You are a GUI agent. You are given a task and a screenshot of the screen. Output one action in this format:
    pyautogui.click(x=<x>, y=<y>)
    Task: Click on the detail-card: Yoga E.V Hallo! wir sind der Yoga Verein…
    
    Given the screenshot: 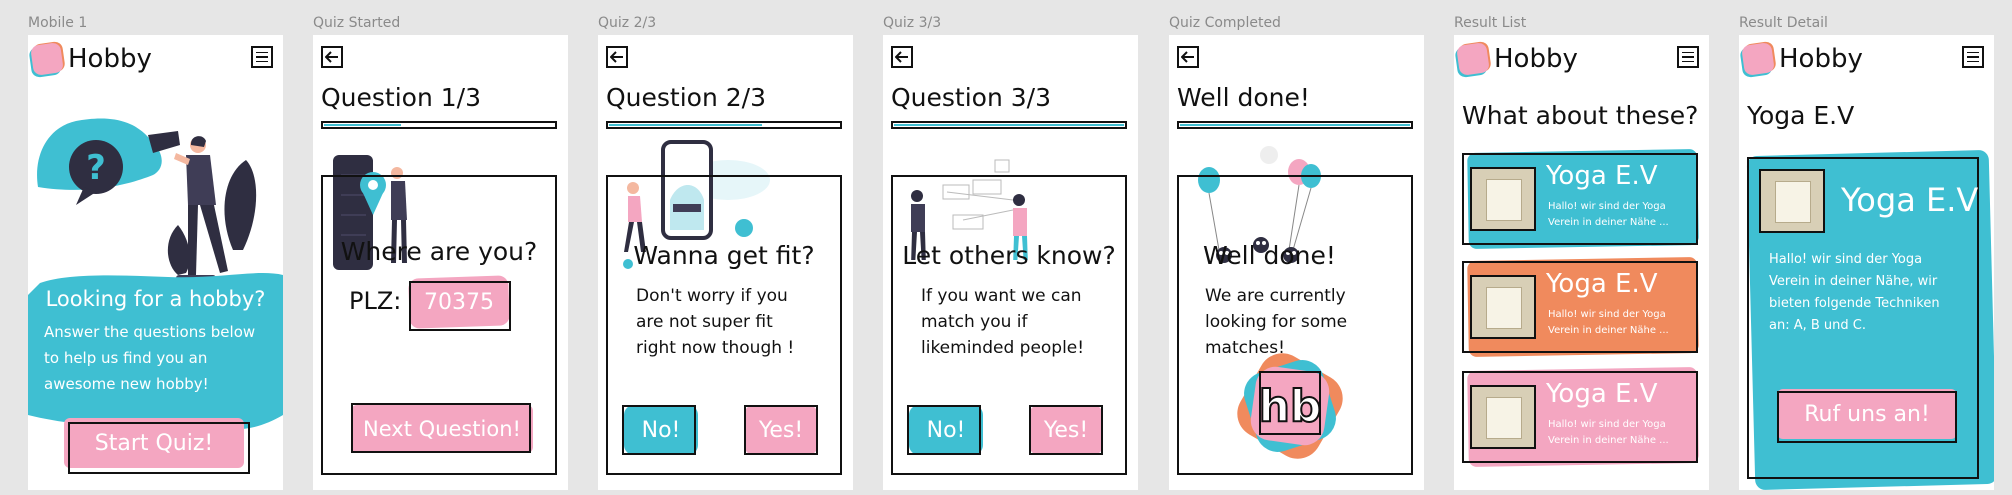 What is the action you would take?
    pyautogui.click(x=1870, y=319)
    